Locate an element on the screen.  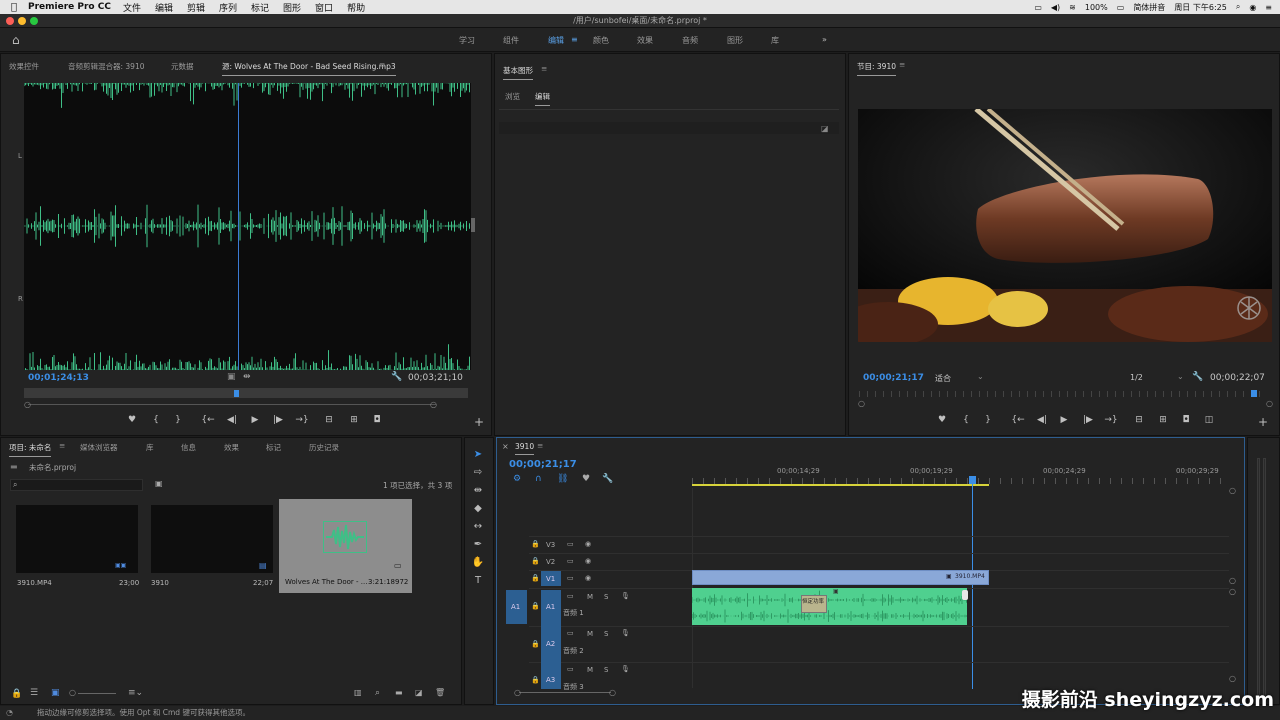
track-label-a1: A1 is located at coordinates (550, 607).